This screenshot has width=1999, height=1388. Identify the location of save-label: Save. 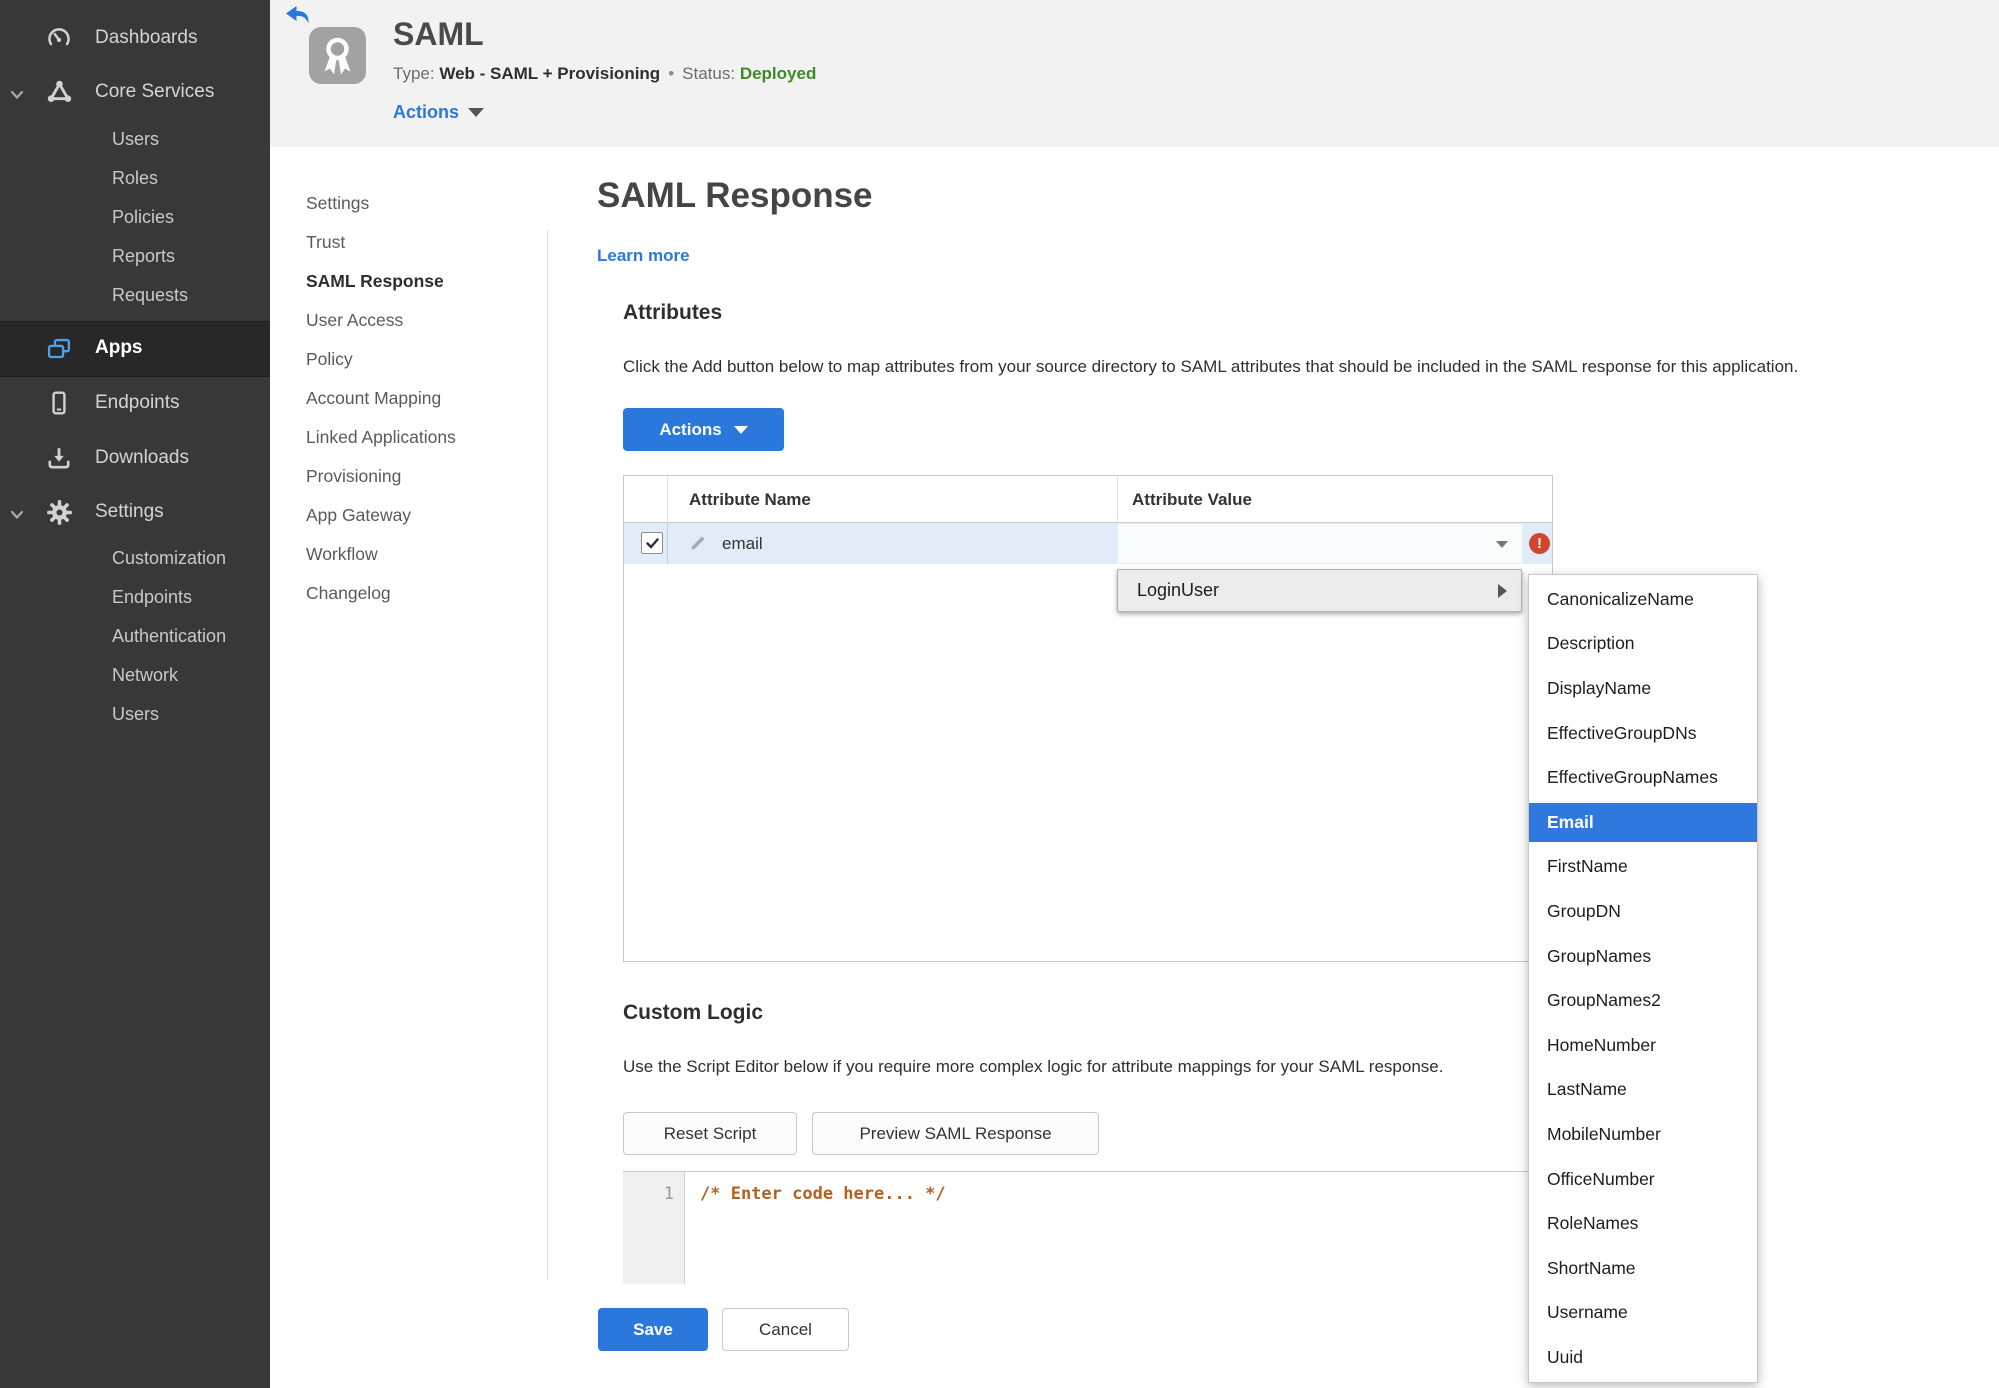
(653, 1329).